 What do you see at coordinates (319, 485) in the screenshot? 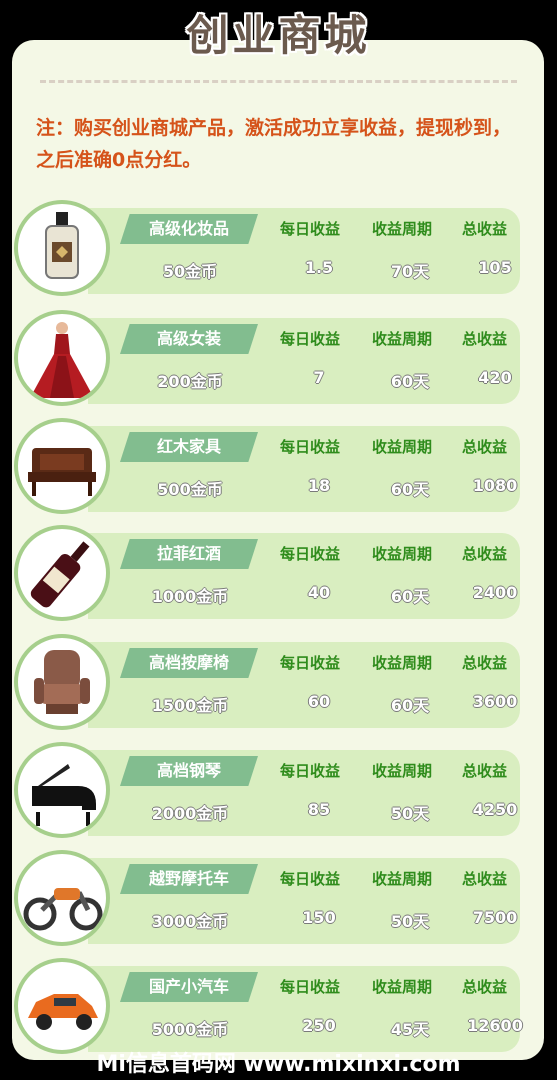
I see `daily-income-value: 18` at bounding box center [319, 485].